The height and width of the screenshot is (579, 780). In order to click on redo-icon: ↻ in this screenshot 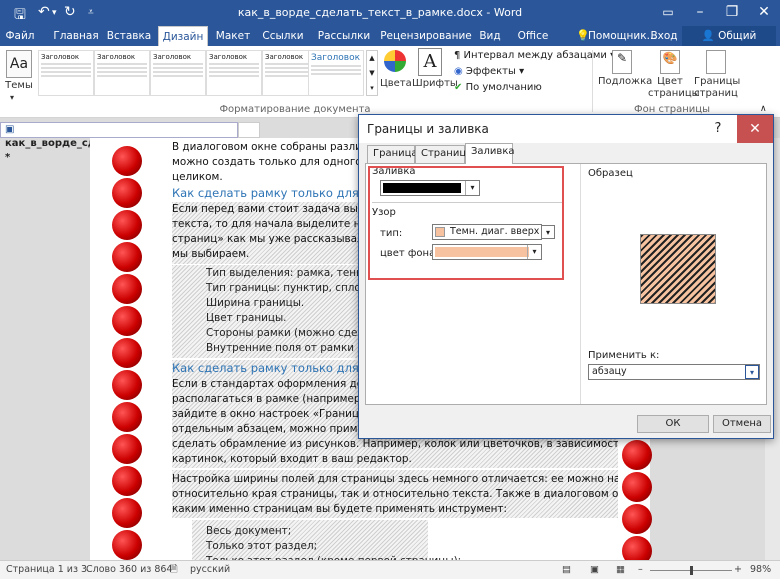, I will do `click(70, 12)`.